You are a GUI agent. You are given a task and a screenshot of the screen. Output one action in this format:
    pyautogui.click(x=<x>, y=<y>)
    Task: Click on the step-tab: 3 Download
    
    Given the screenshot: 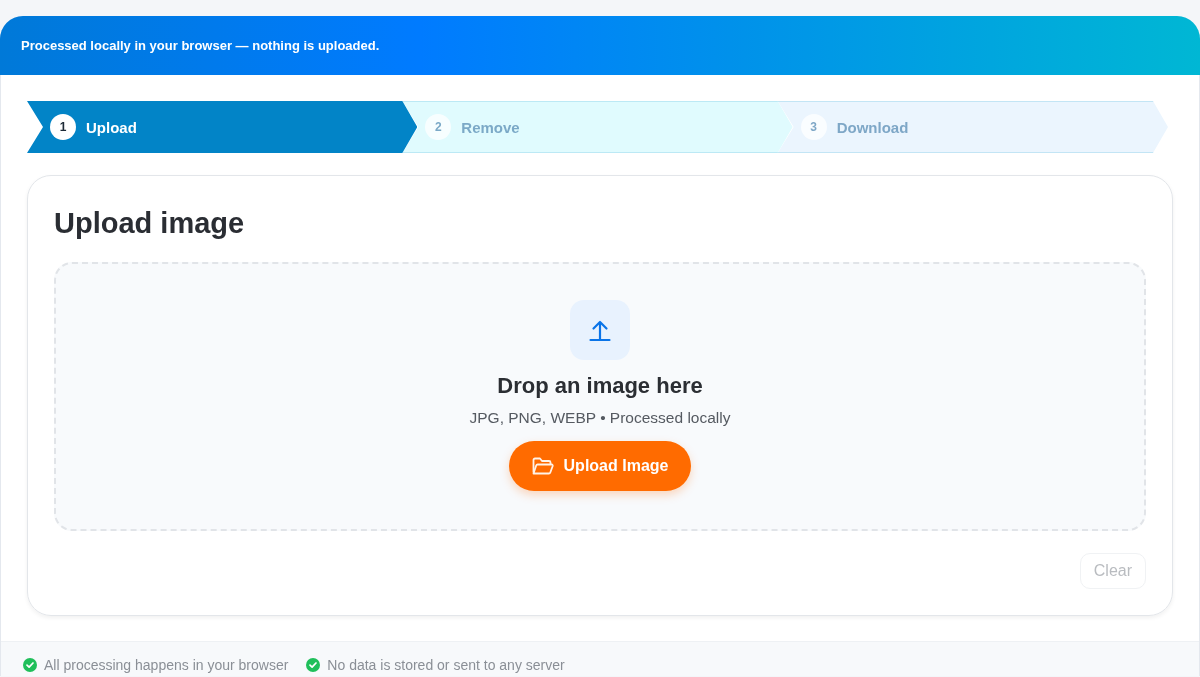 What is the action you would take?
    pyautogui.click(x=972, y=127)
    